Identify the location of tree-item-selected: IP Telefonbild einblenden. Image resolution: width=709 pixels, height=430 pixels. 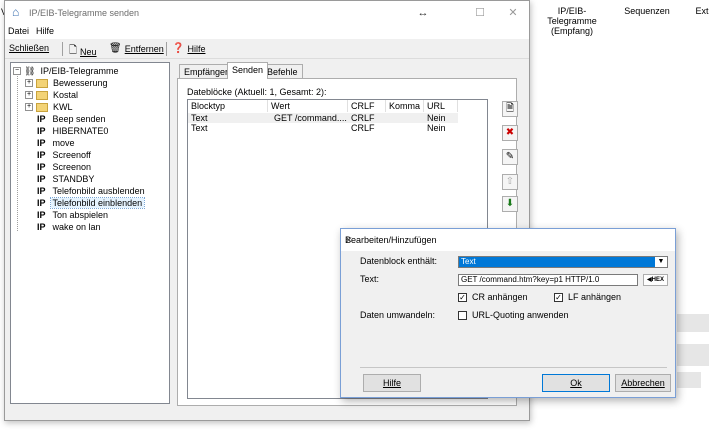
(91, 203).